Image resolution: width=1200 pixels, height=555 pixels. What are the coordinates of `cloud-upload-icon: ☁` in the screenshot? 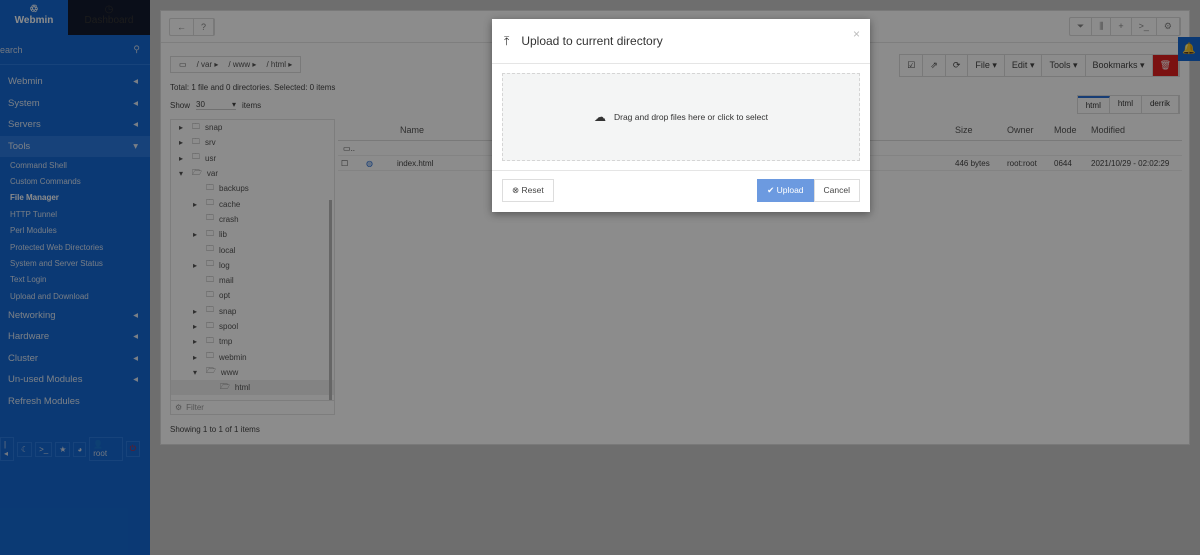 It's located at (599, 117).